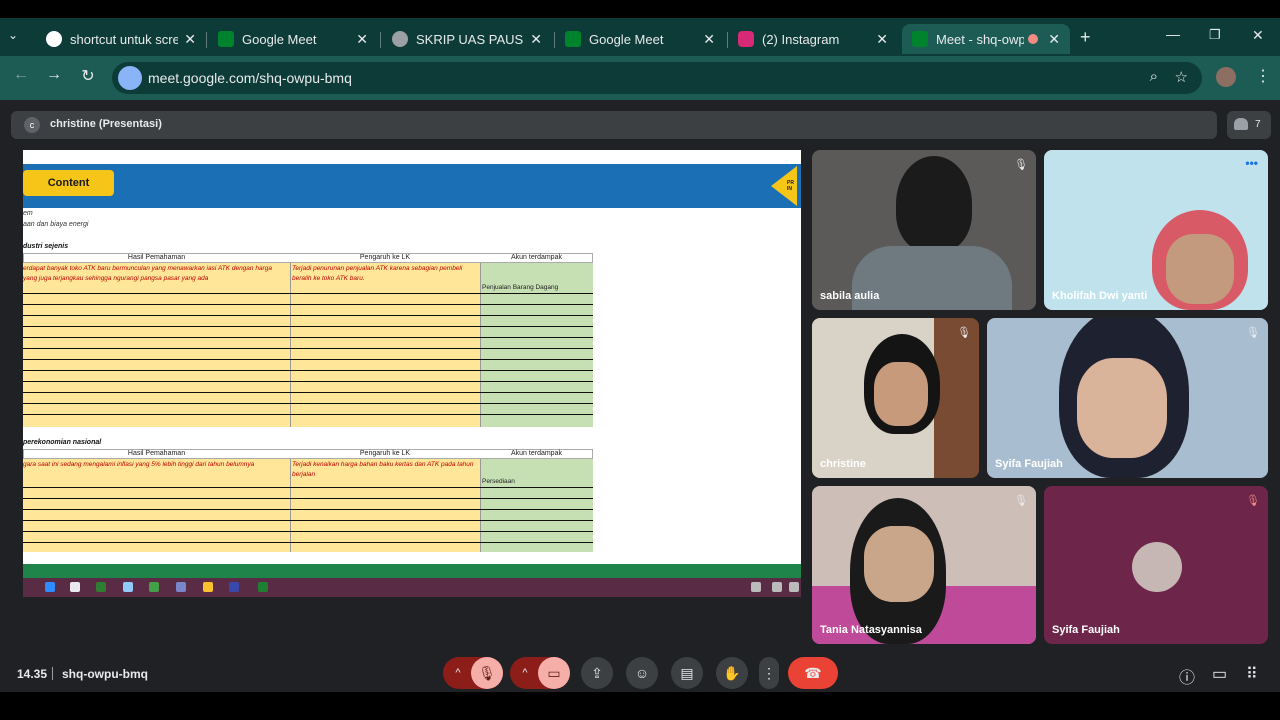 Image resolution: width=1280 pixels, height=720 pixels. Describe the element at coordinates (62, 442) in the screenshot. I see `section-title: perekonomian nasional` at that location.